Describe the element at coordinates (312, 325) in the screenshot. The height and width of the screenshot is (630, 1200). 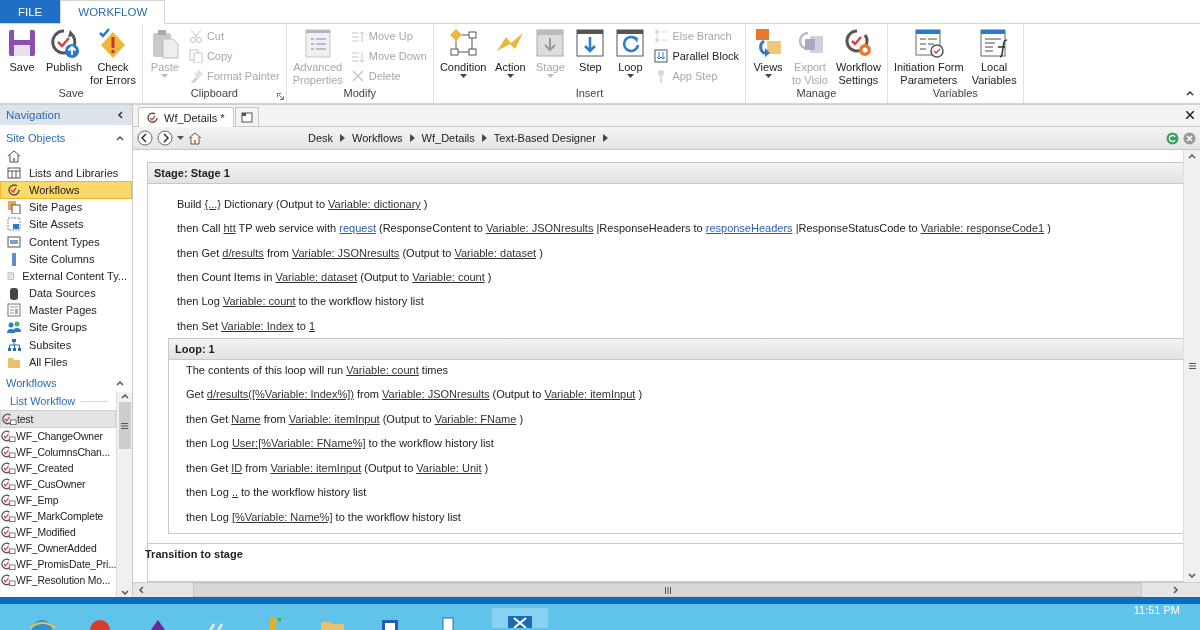
I see `variable-link: 1` at that location.